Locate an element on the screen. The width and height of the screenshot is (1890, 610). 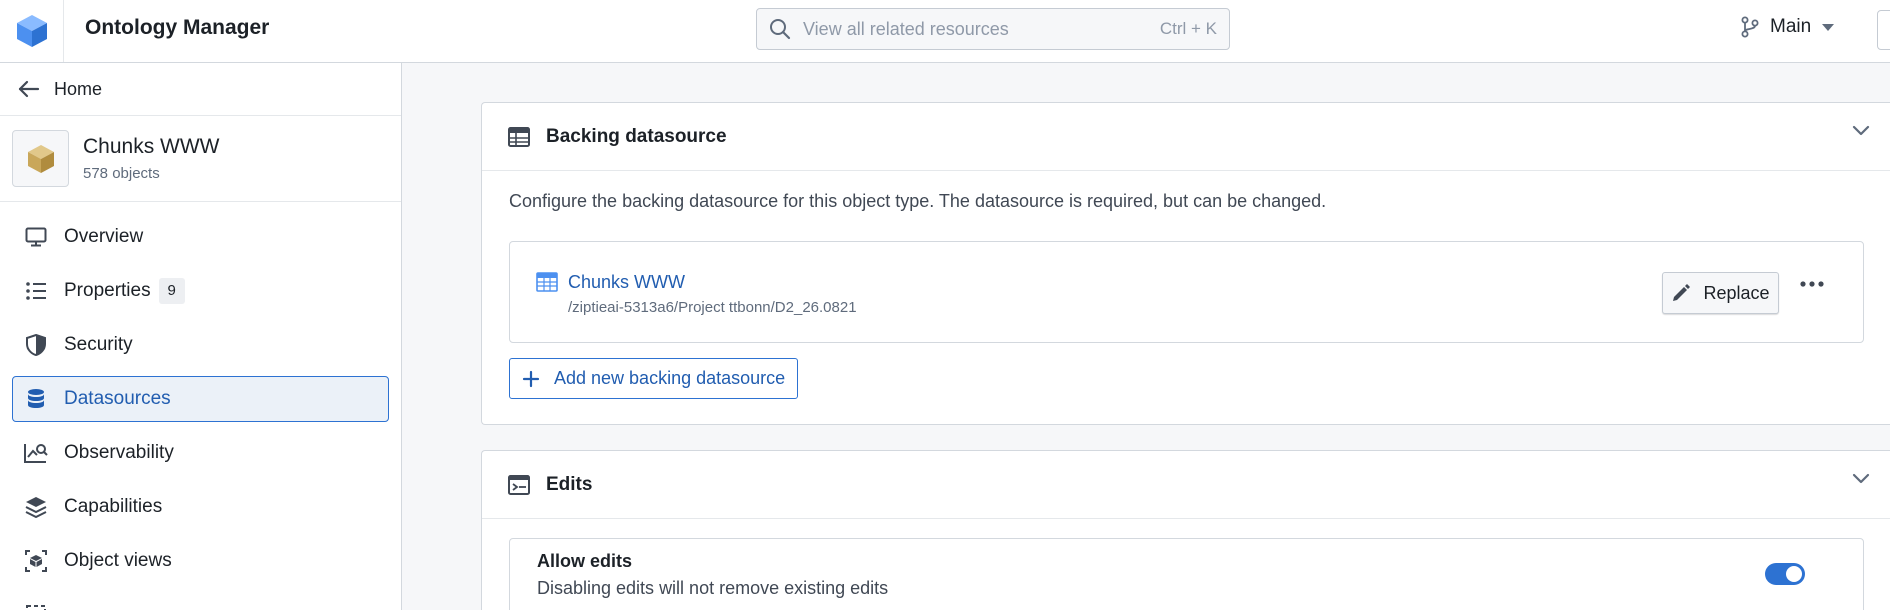
cube-logo-icon is located at coordinates (31, 31).